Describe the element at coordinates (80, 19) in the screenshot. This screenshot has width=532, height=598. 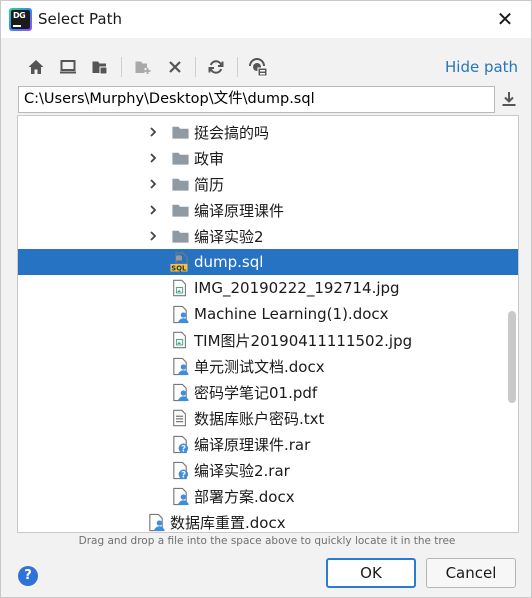
I see `dialog-title: Select Path` at that location.